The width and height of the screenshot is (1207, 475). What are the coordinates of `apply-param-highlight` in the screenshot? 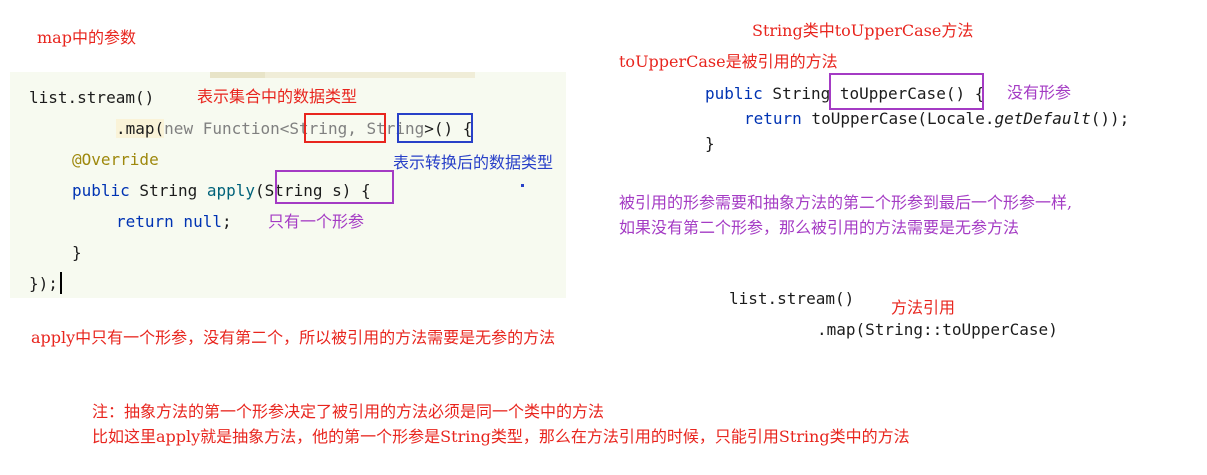 It's located at (334, 187).